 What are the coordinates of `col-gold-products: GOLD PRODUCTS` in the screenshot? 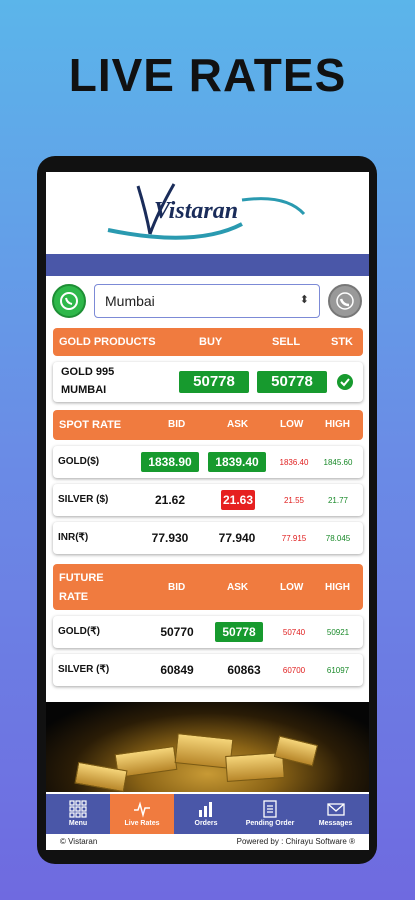 It's located at (107, 342).